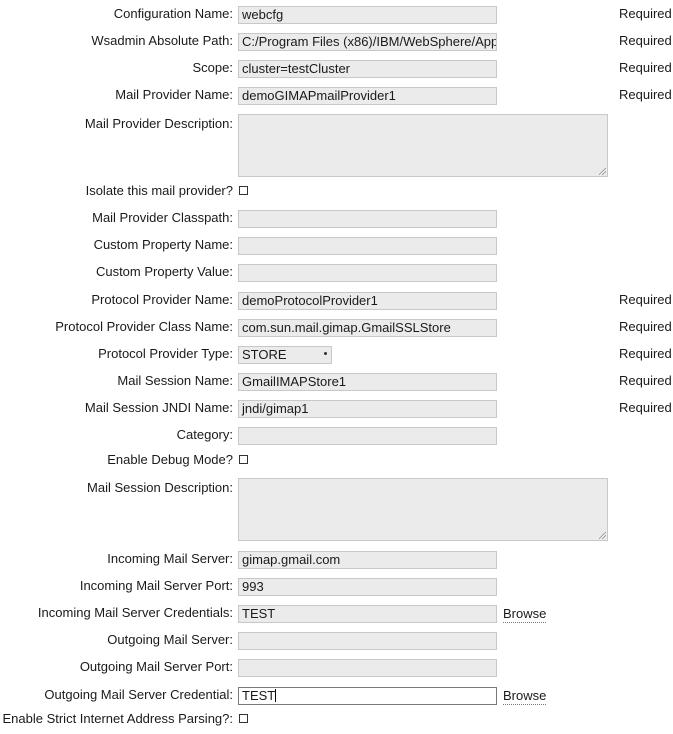 This screenshot has width=673, height=734. I want to click on mail-session-desc-label: Mail Session Description:, so click(160, 487).